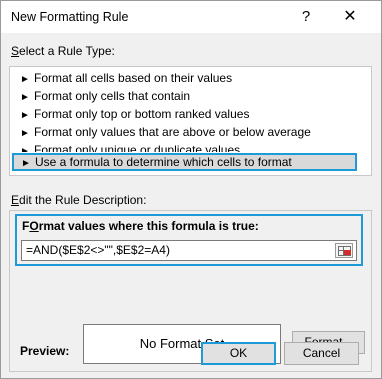  What do you see at coordinates (45, 351) in the screenshot?
I see `preview-label: Preview:` at bounding box center [45, 351].